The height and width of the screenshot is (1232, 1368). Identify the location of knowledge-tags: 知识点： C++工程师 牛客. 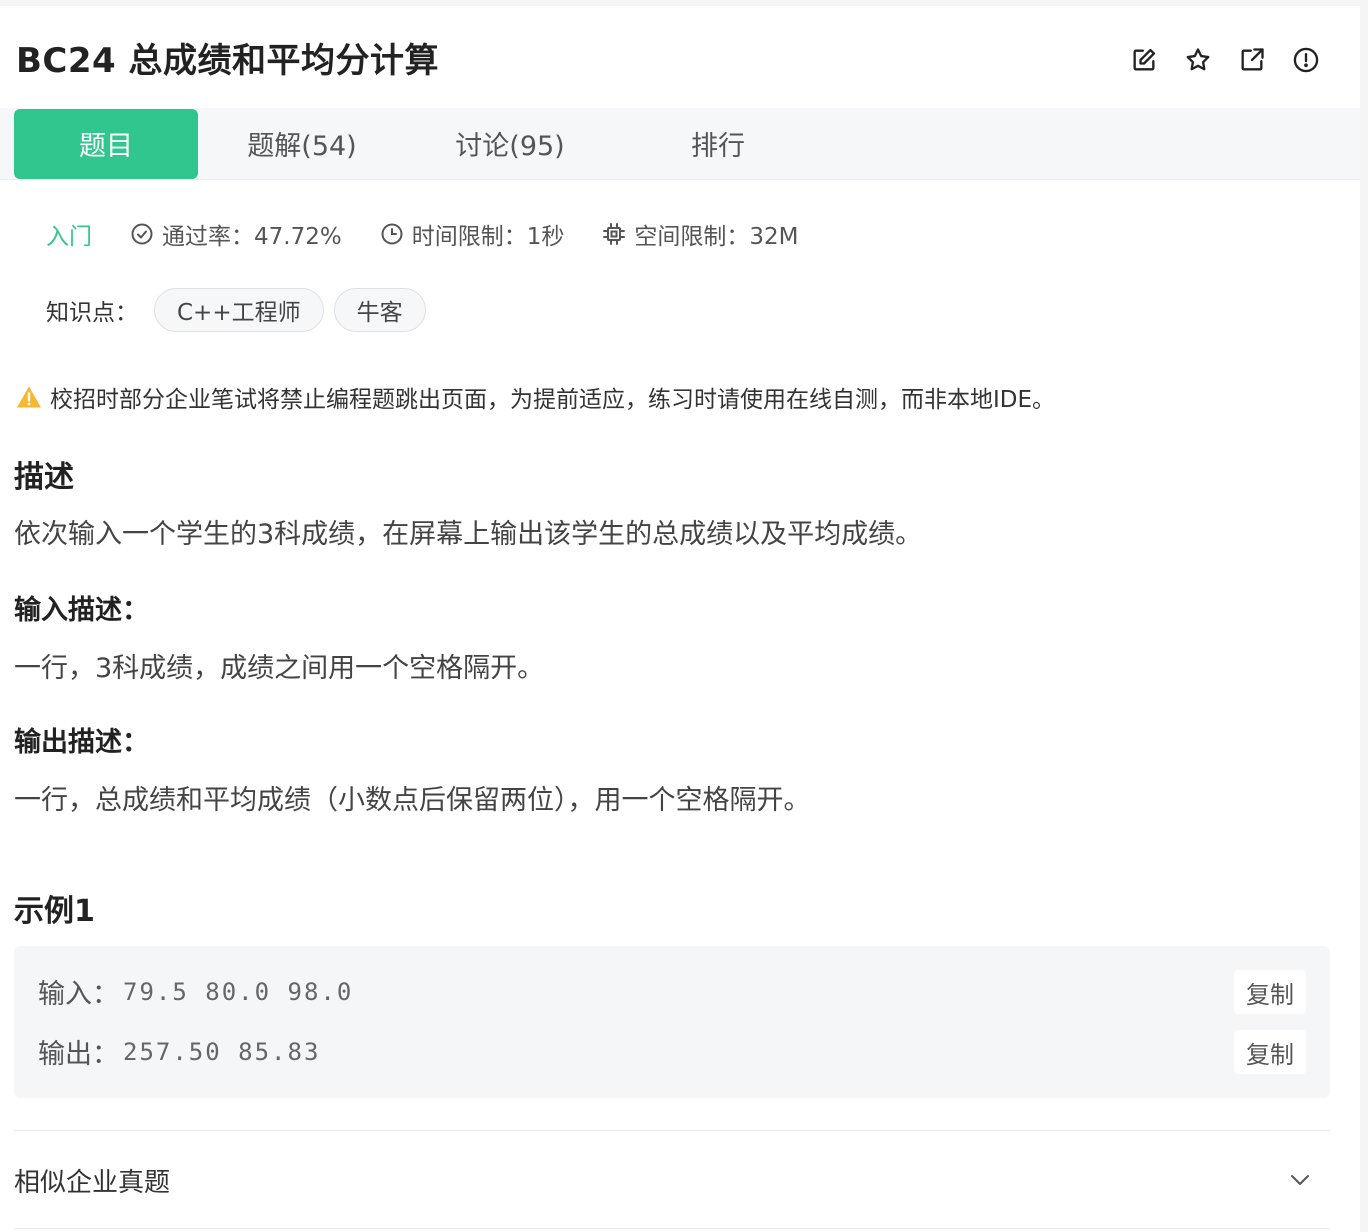
(236, 310).